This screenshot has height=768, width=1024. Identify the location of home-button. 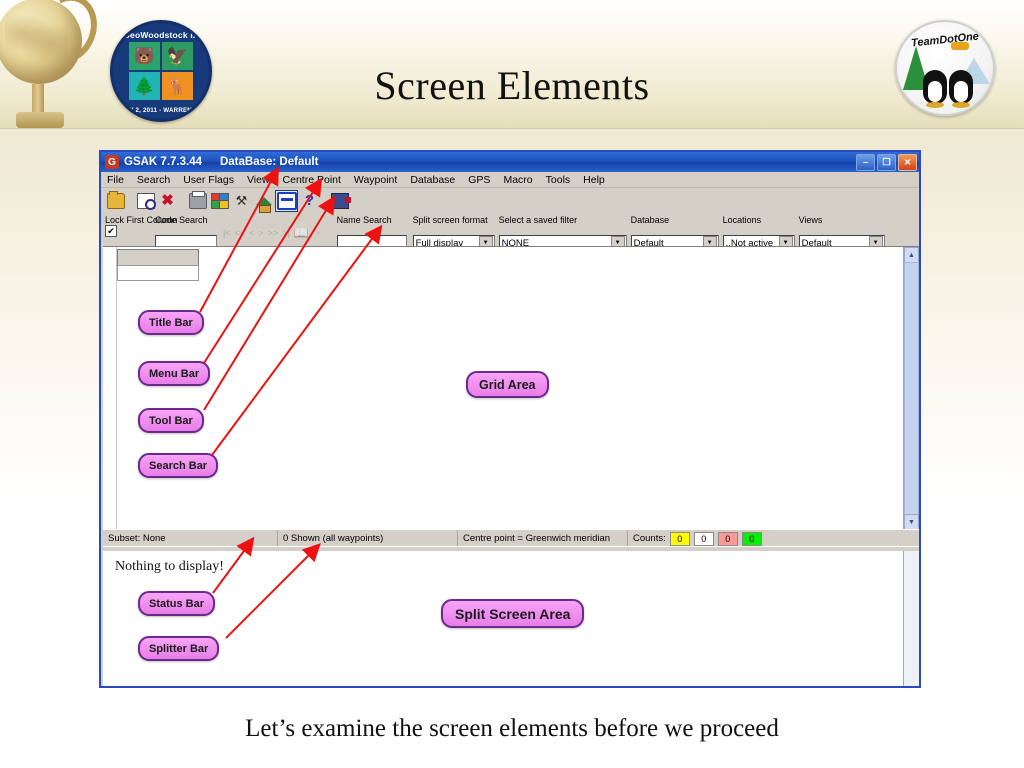
(263, 202).